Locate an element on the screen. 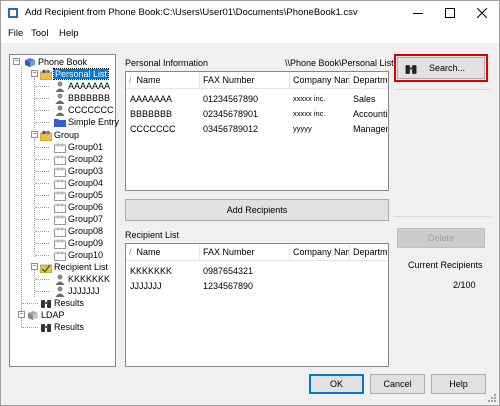 This screenshot has width=500, height=406. minimize-button is located at coordinates (418, 13).